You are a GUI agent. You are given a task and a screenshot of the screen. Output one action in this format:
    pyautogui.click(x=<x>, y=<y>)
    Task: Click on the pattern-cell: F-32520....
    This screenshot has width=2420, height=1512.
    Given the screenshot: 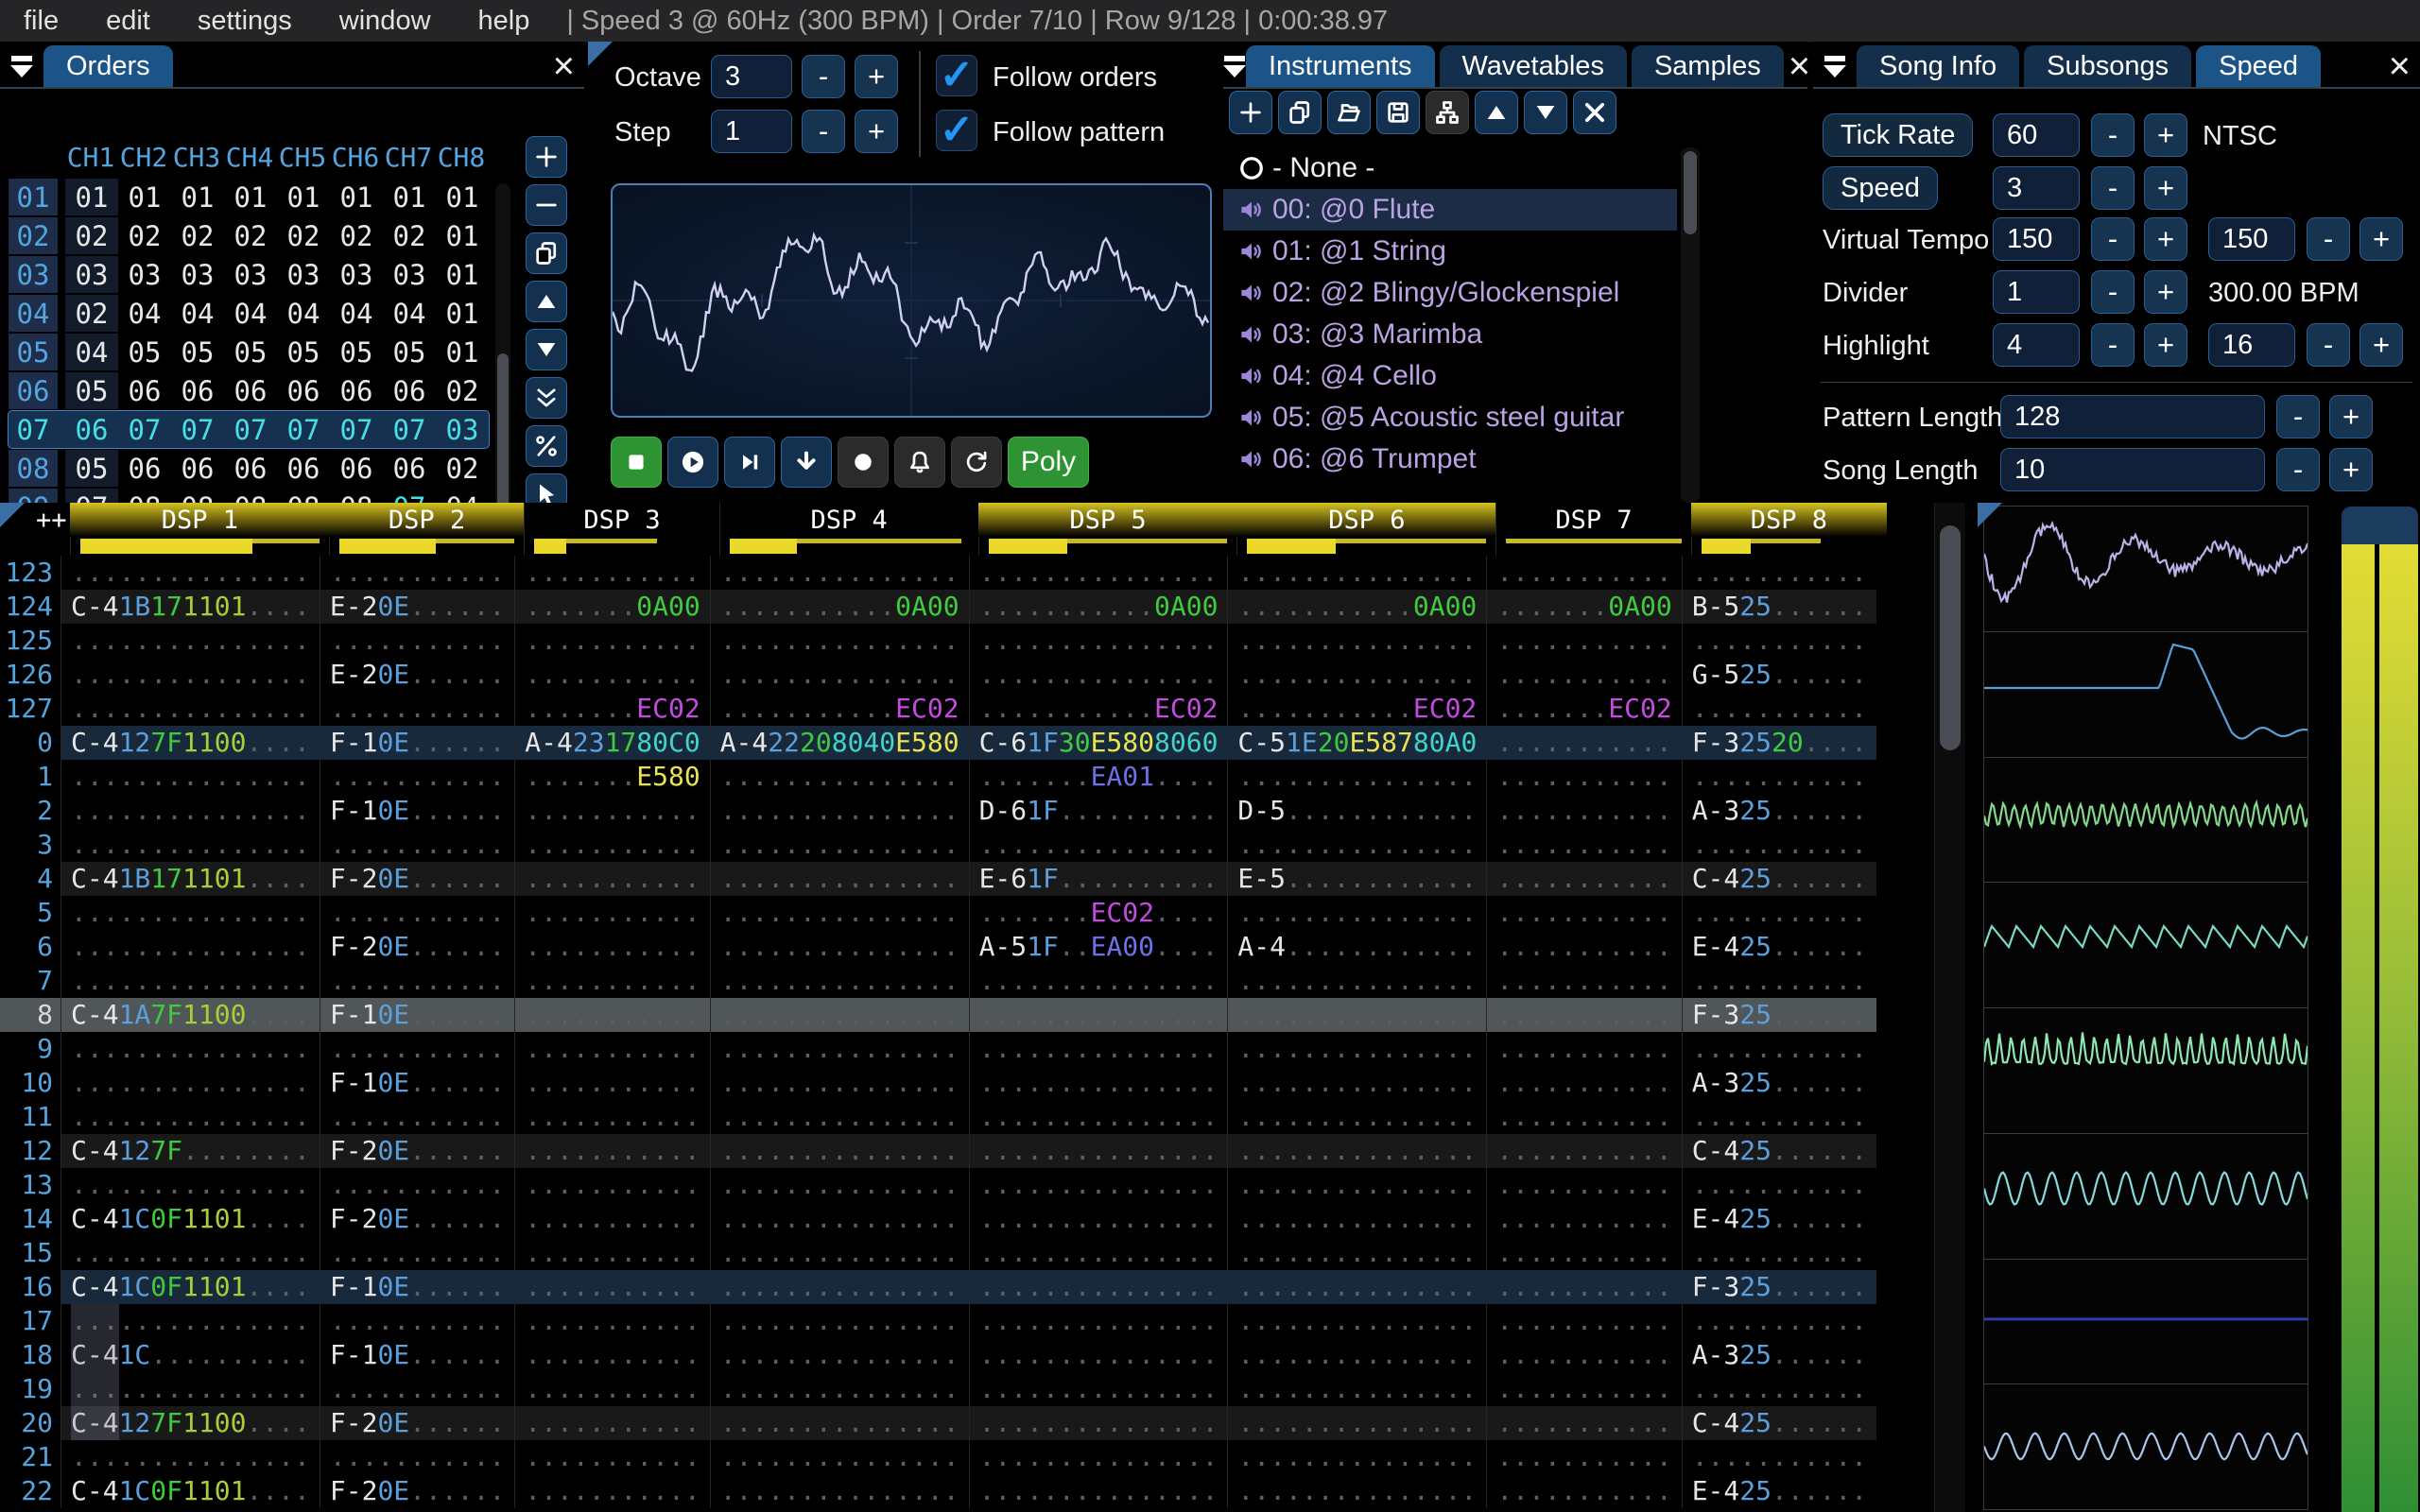 What is the action you would take?
    pyautogui.click(x=1779, y=743)
    